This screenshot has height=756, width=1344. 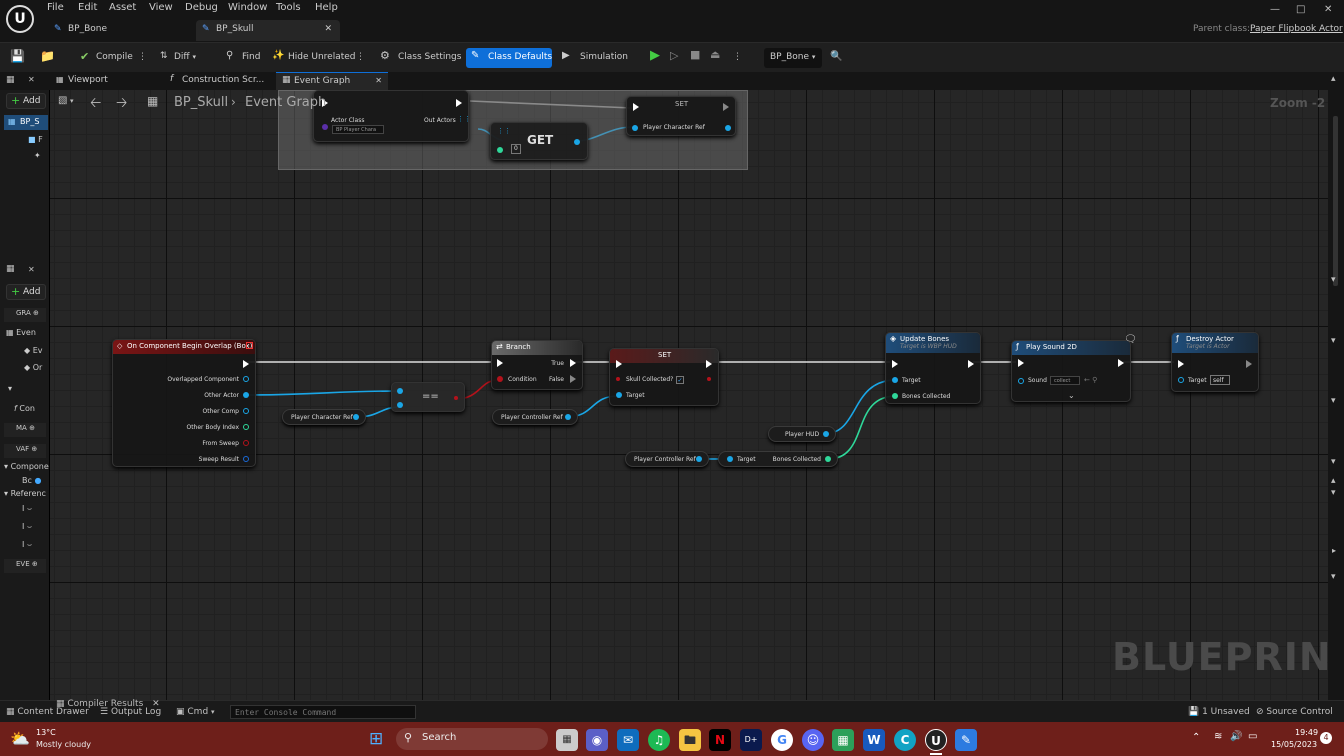 What do you see at coordinates (659, 740) in the screenshot?
I see `spotify-icon: ♫` at bounding box center [659, 740].